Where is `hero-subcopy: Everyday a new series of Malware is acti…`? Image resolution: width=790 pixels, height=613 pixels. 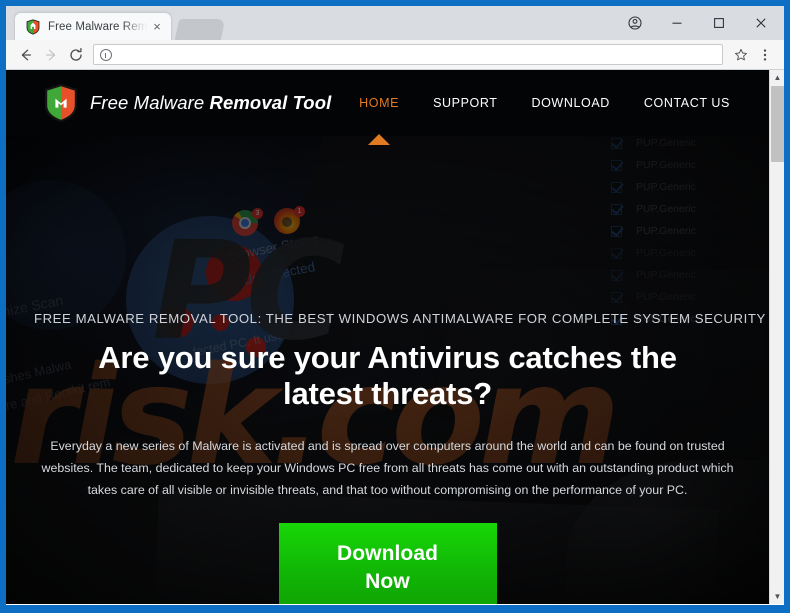 hero-subcopy: Everyday a new series of Malware is acti… is located at coordinates (387, 467).